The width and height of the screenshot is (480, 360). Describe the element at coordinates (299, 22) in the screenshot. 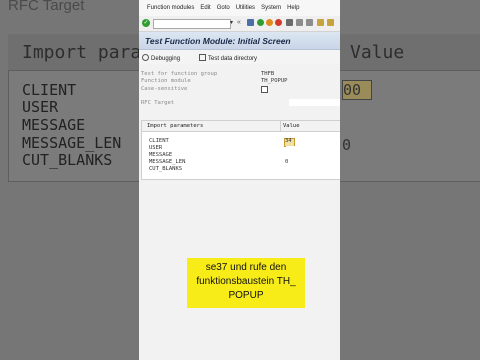

I see `find-icon` at that location.